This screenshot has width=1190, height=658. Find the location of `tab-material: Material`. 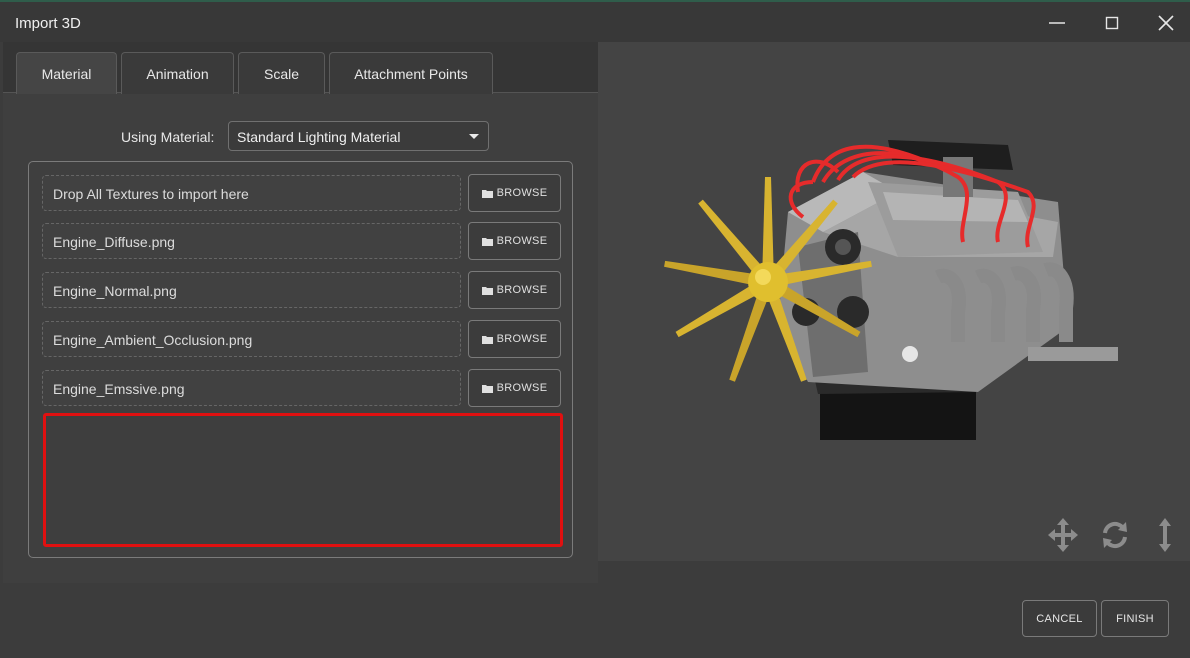

tab-material: Material is located at coordinates (66, 73).